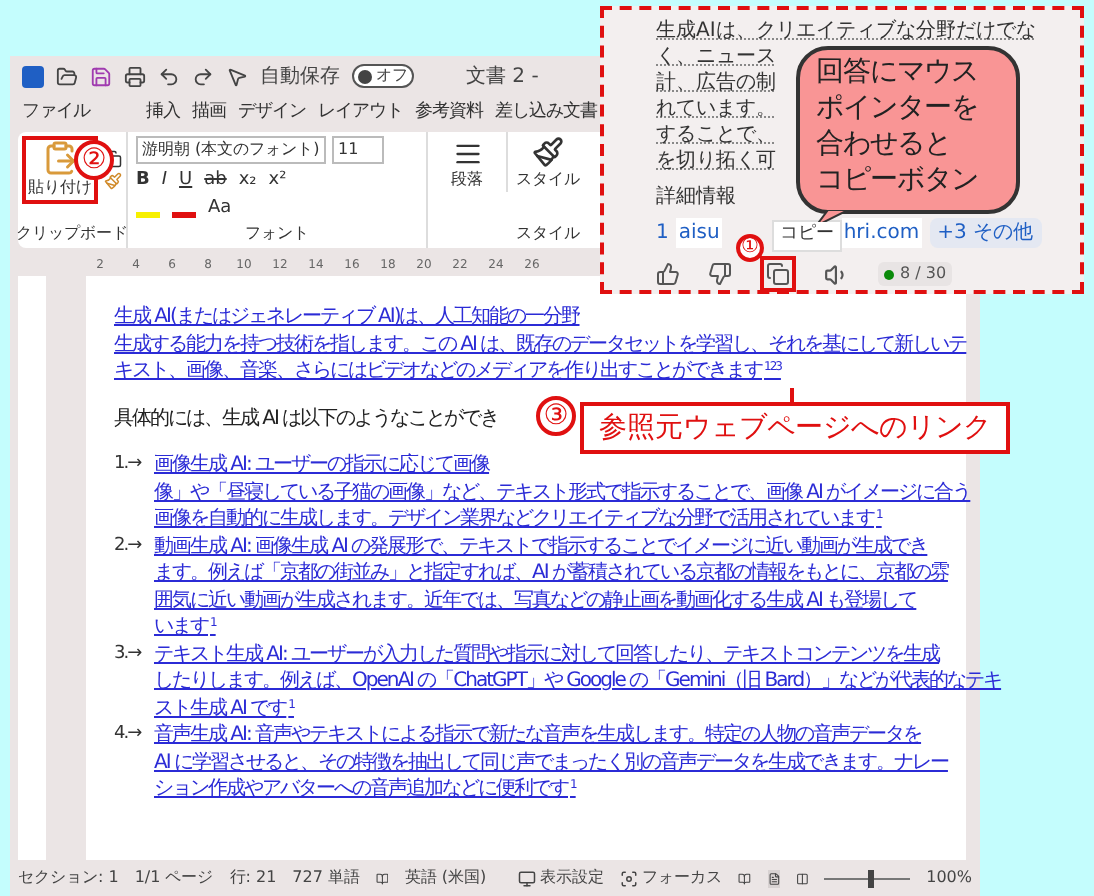 This screenshot has height=896, width=1094. I want to click on list-number: 2.→, so click(129, 546).